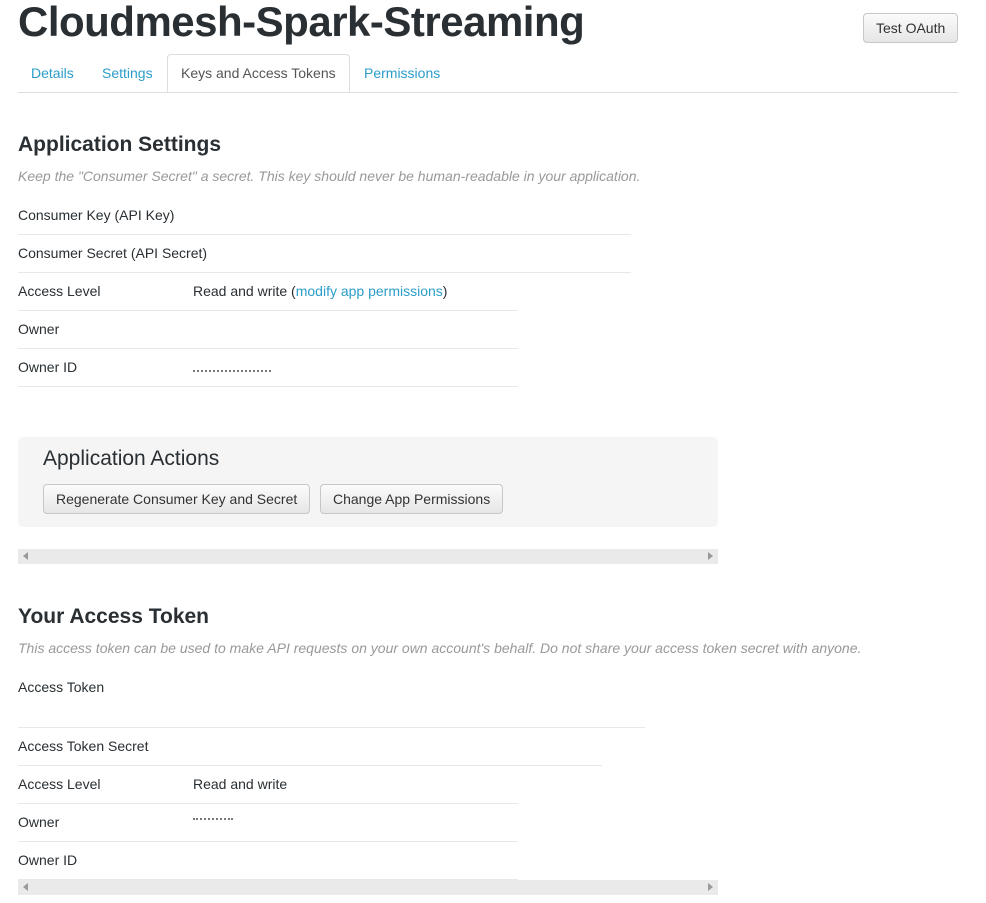 The height and width of the screenshot is (903, 986). I want to click on token-owner-redacted, so click(213, 820).